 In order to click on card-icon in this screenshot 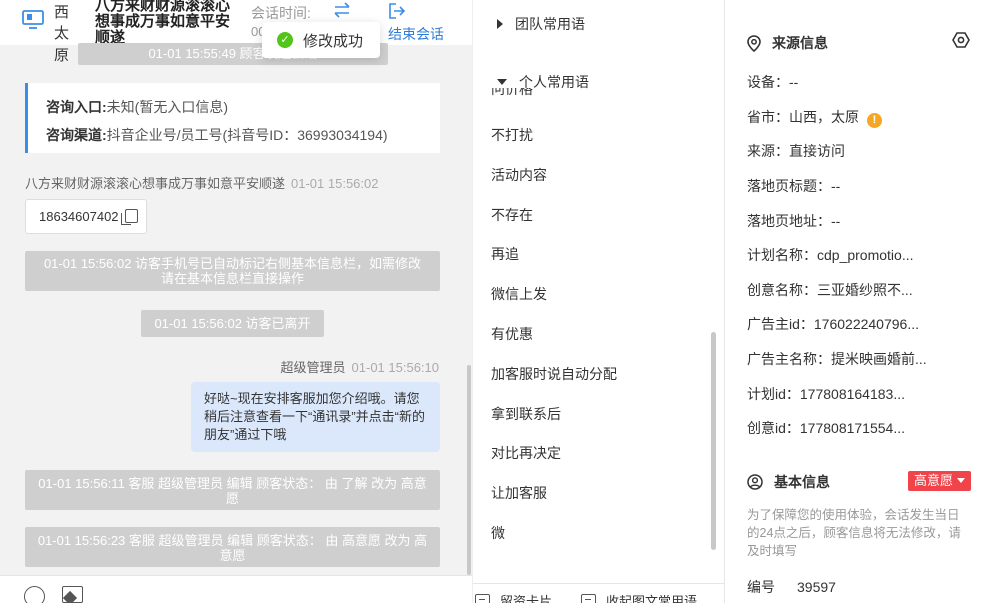, I will do `click(482, 598)`.